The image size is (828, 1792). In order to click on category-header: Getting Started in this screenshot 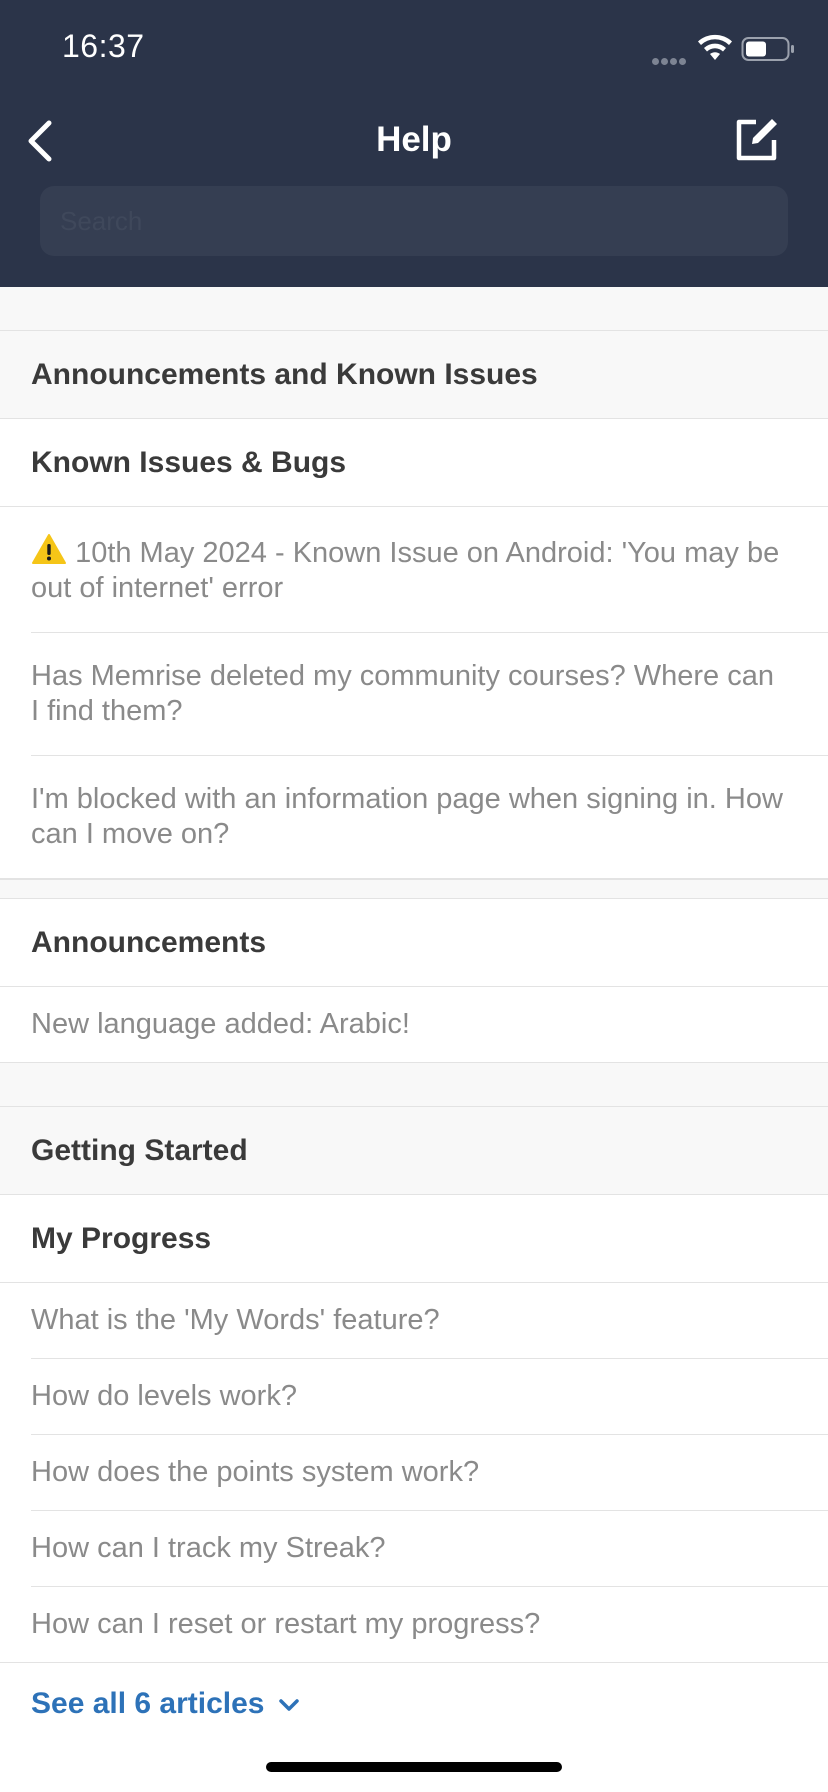, I will do `click(414, 1151)`.